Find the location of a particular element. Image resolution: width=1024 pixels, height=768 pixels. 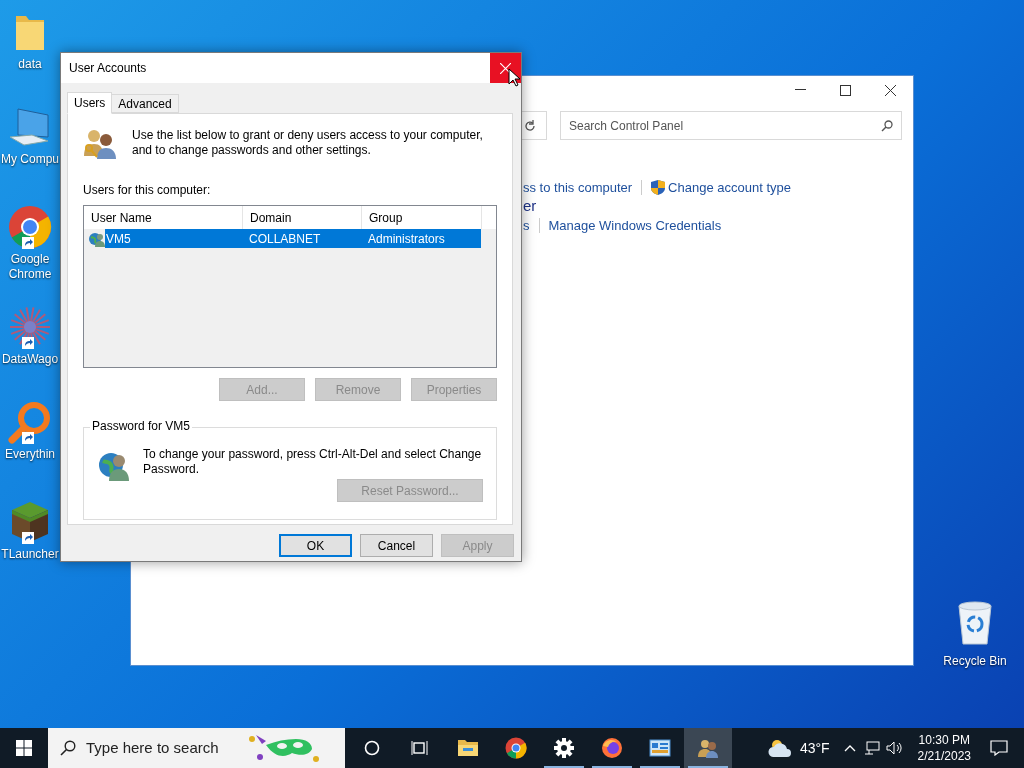

desktop-icon-label: TLauncher is located at coordinates (30, 554).